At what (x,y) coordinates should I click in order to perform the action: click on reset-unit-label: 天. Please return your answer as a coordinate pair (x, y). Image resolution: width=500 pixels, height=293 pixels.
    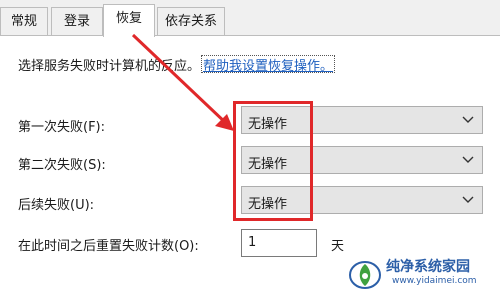
    Looking at the image, I should click on (338, 246).